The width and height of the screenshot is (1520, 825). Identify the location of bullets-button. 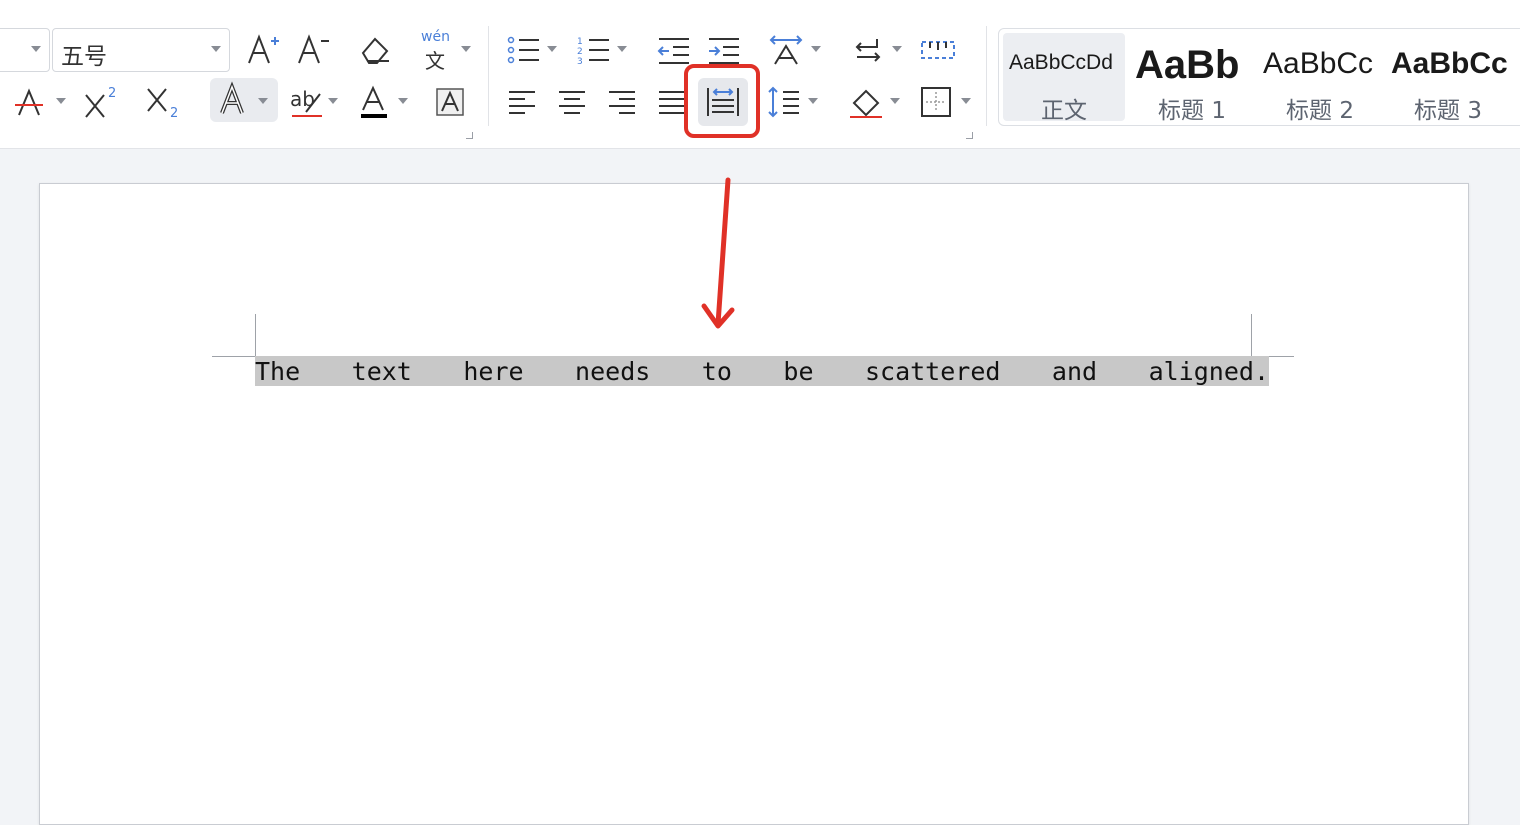
(524, 50).